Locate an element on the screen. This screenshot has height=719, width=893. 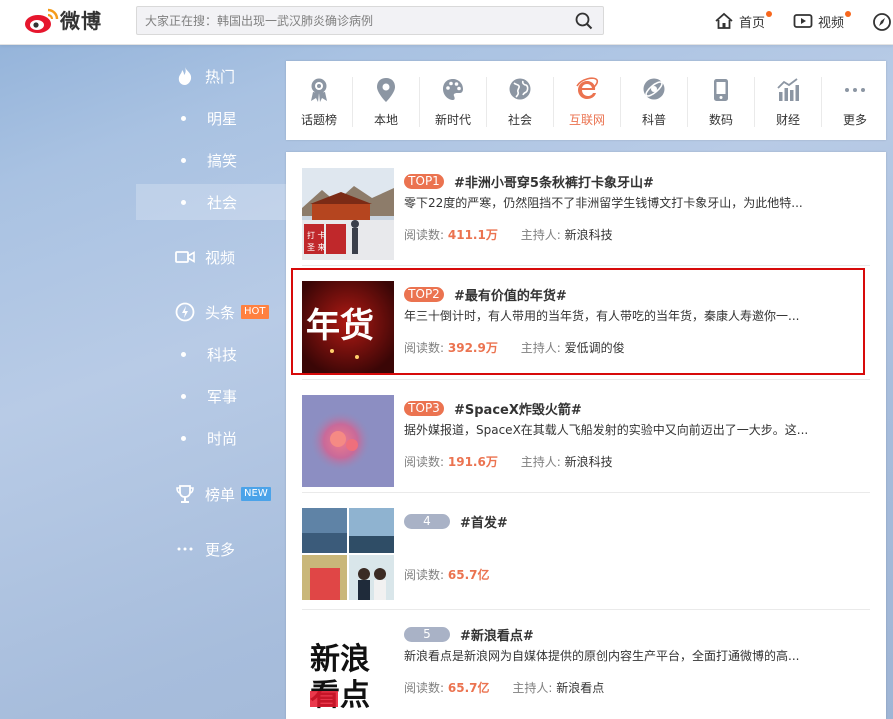
nav-home-label: 首页 is located at coordinates (752, 23).